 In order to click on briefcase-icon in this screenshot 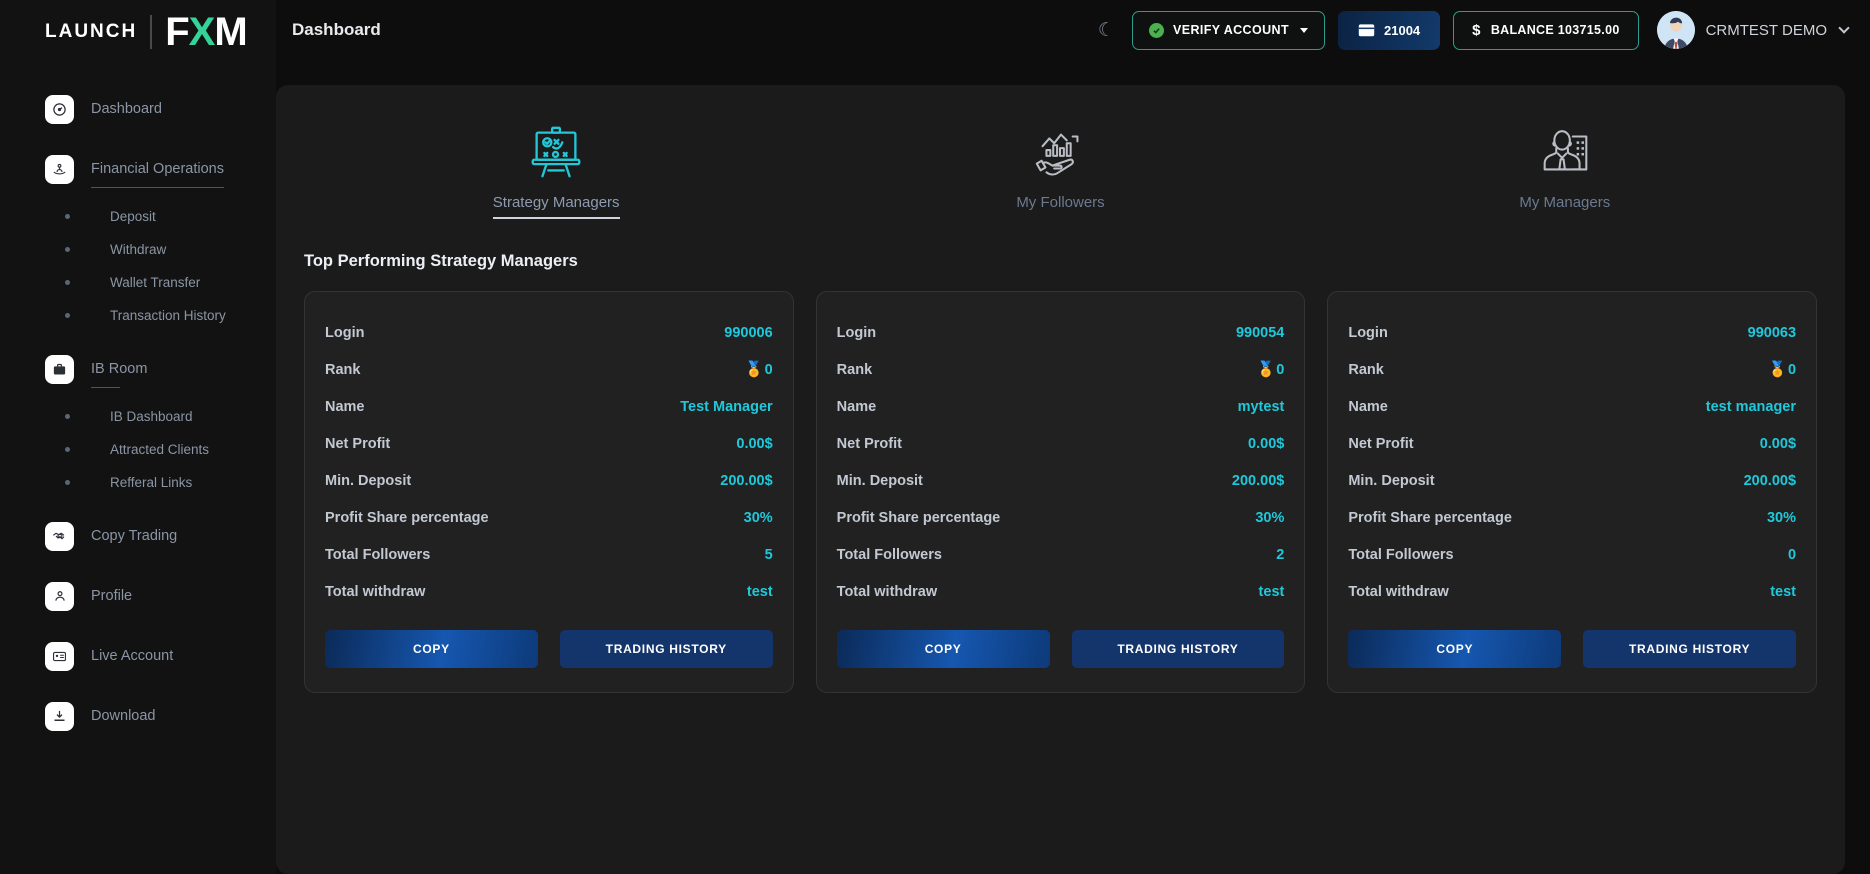, I will do `click(59, 369)`.